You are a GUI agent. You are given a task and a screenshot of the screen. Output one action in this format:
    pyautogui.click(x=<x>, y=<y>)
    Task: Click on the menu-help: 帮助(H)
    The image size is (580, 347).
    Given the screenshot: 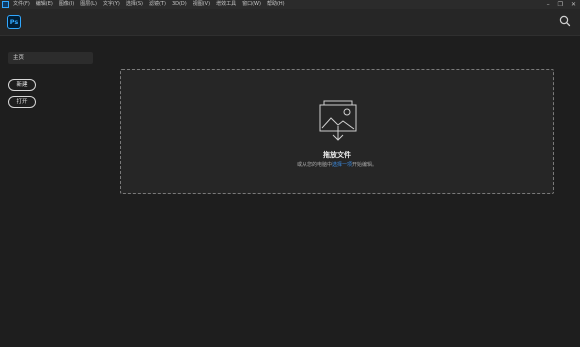 What is the action you would take?
    pyautogui.click(x=276, y=4)
    